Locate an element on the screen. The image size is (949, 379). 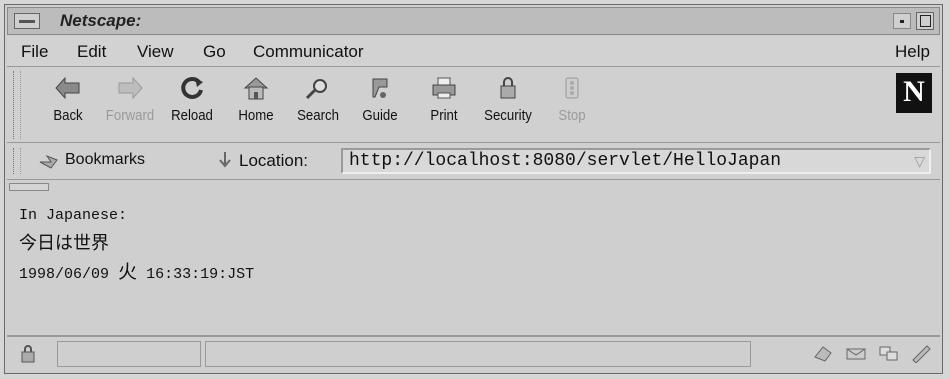
component-bar is located at coordinates (869, 355).